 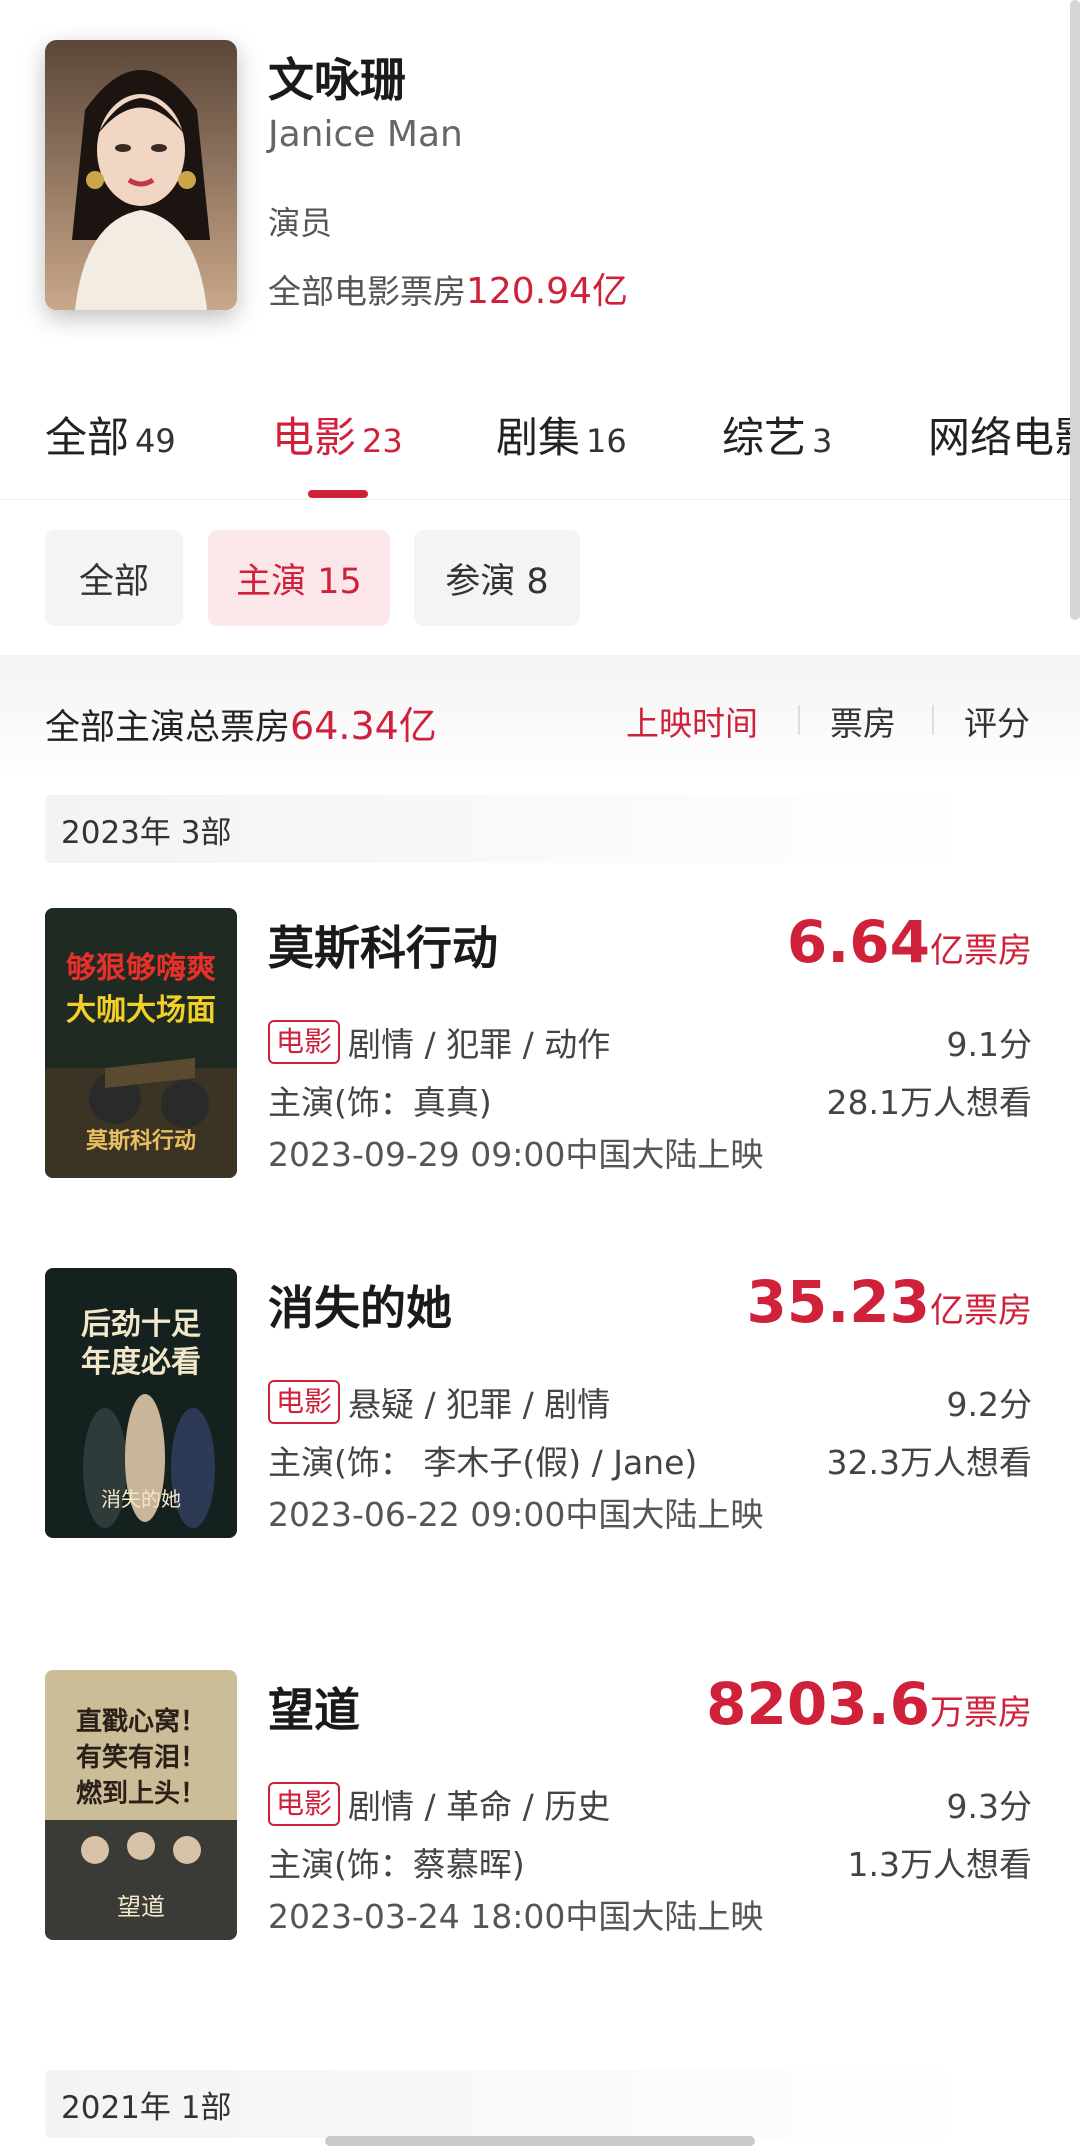 What do you see at coordinates (981, 1713) in the screenshot?
I see `box-office-unit: 万票房` at bounding box center [981, 1713].